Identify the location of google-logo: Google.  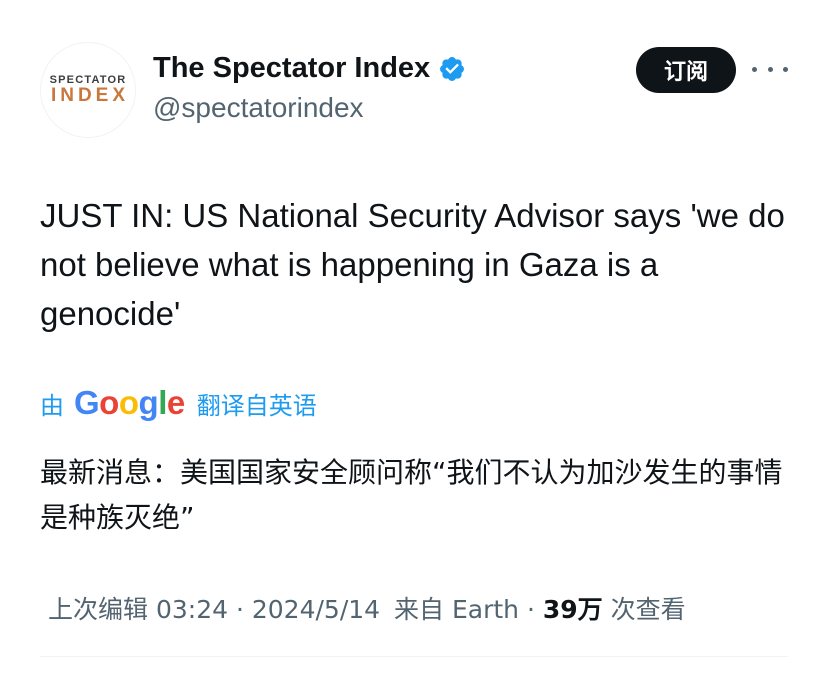
(129, 402).